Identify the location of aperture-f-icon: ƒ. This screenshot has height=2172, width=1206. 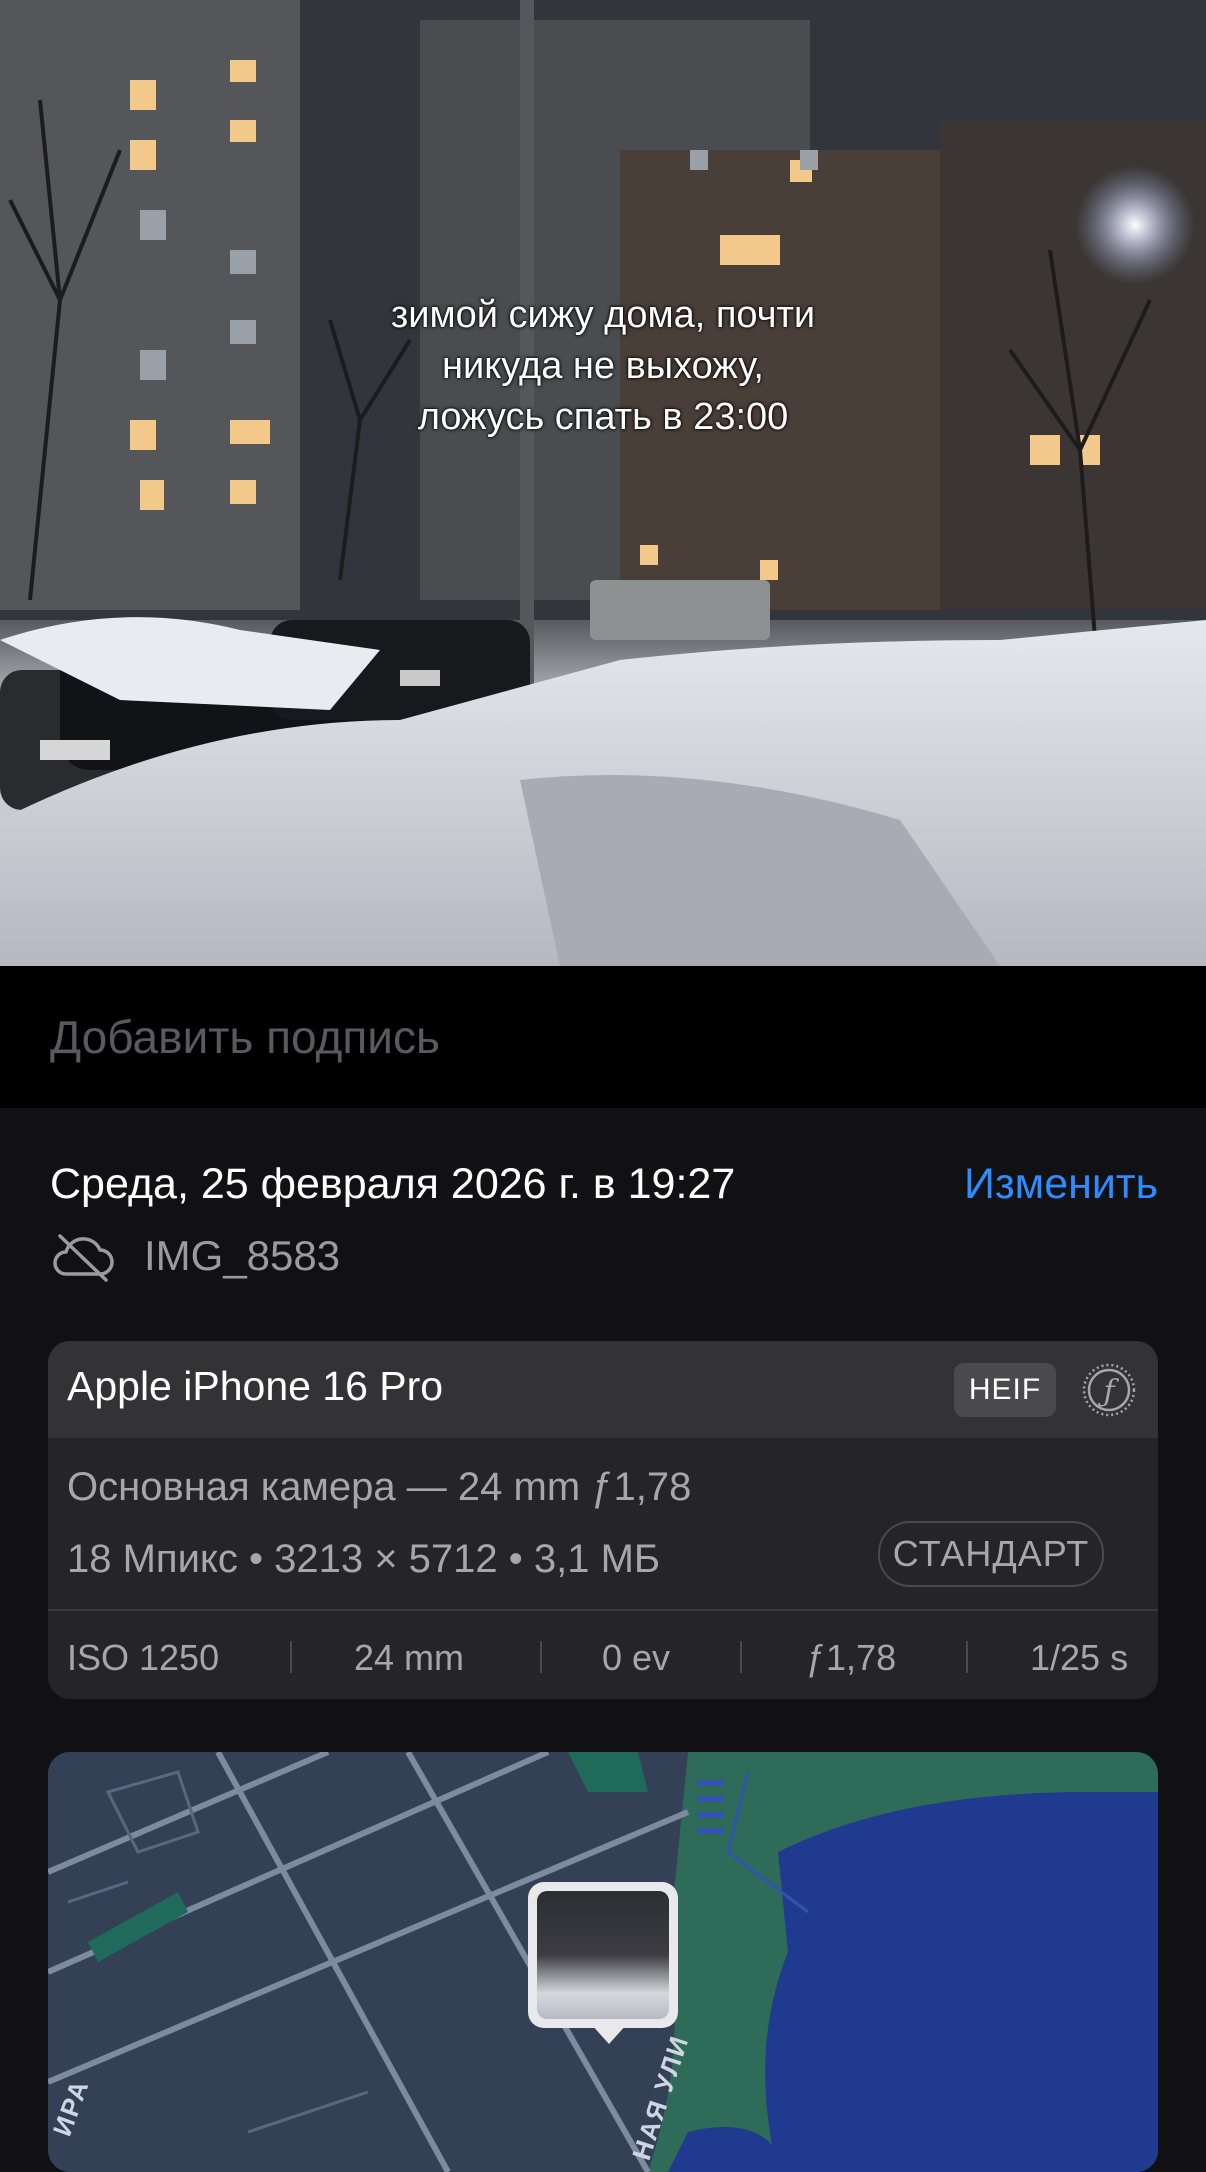
(1109, 1390).